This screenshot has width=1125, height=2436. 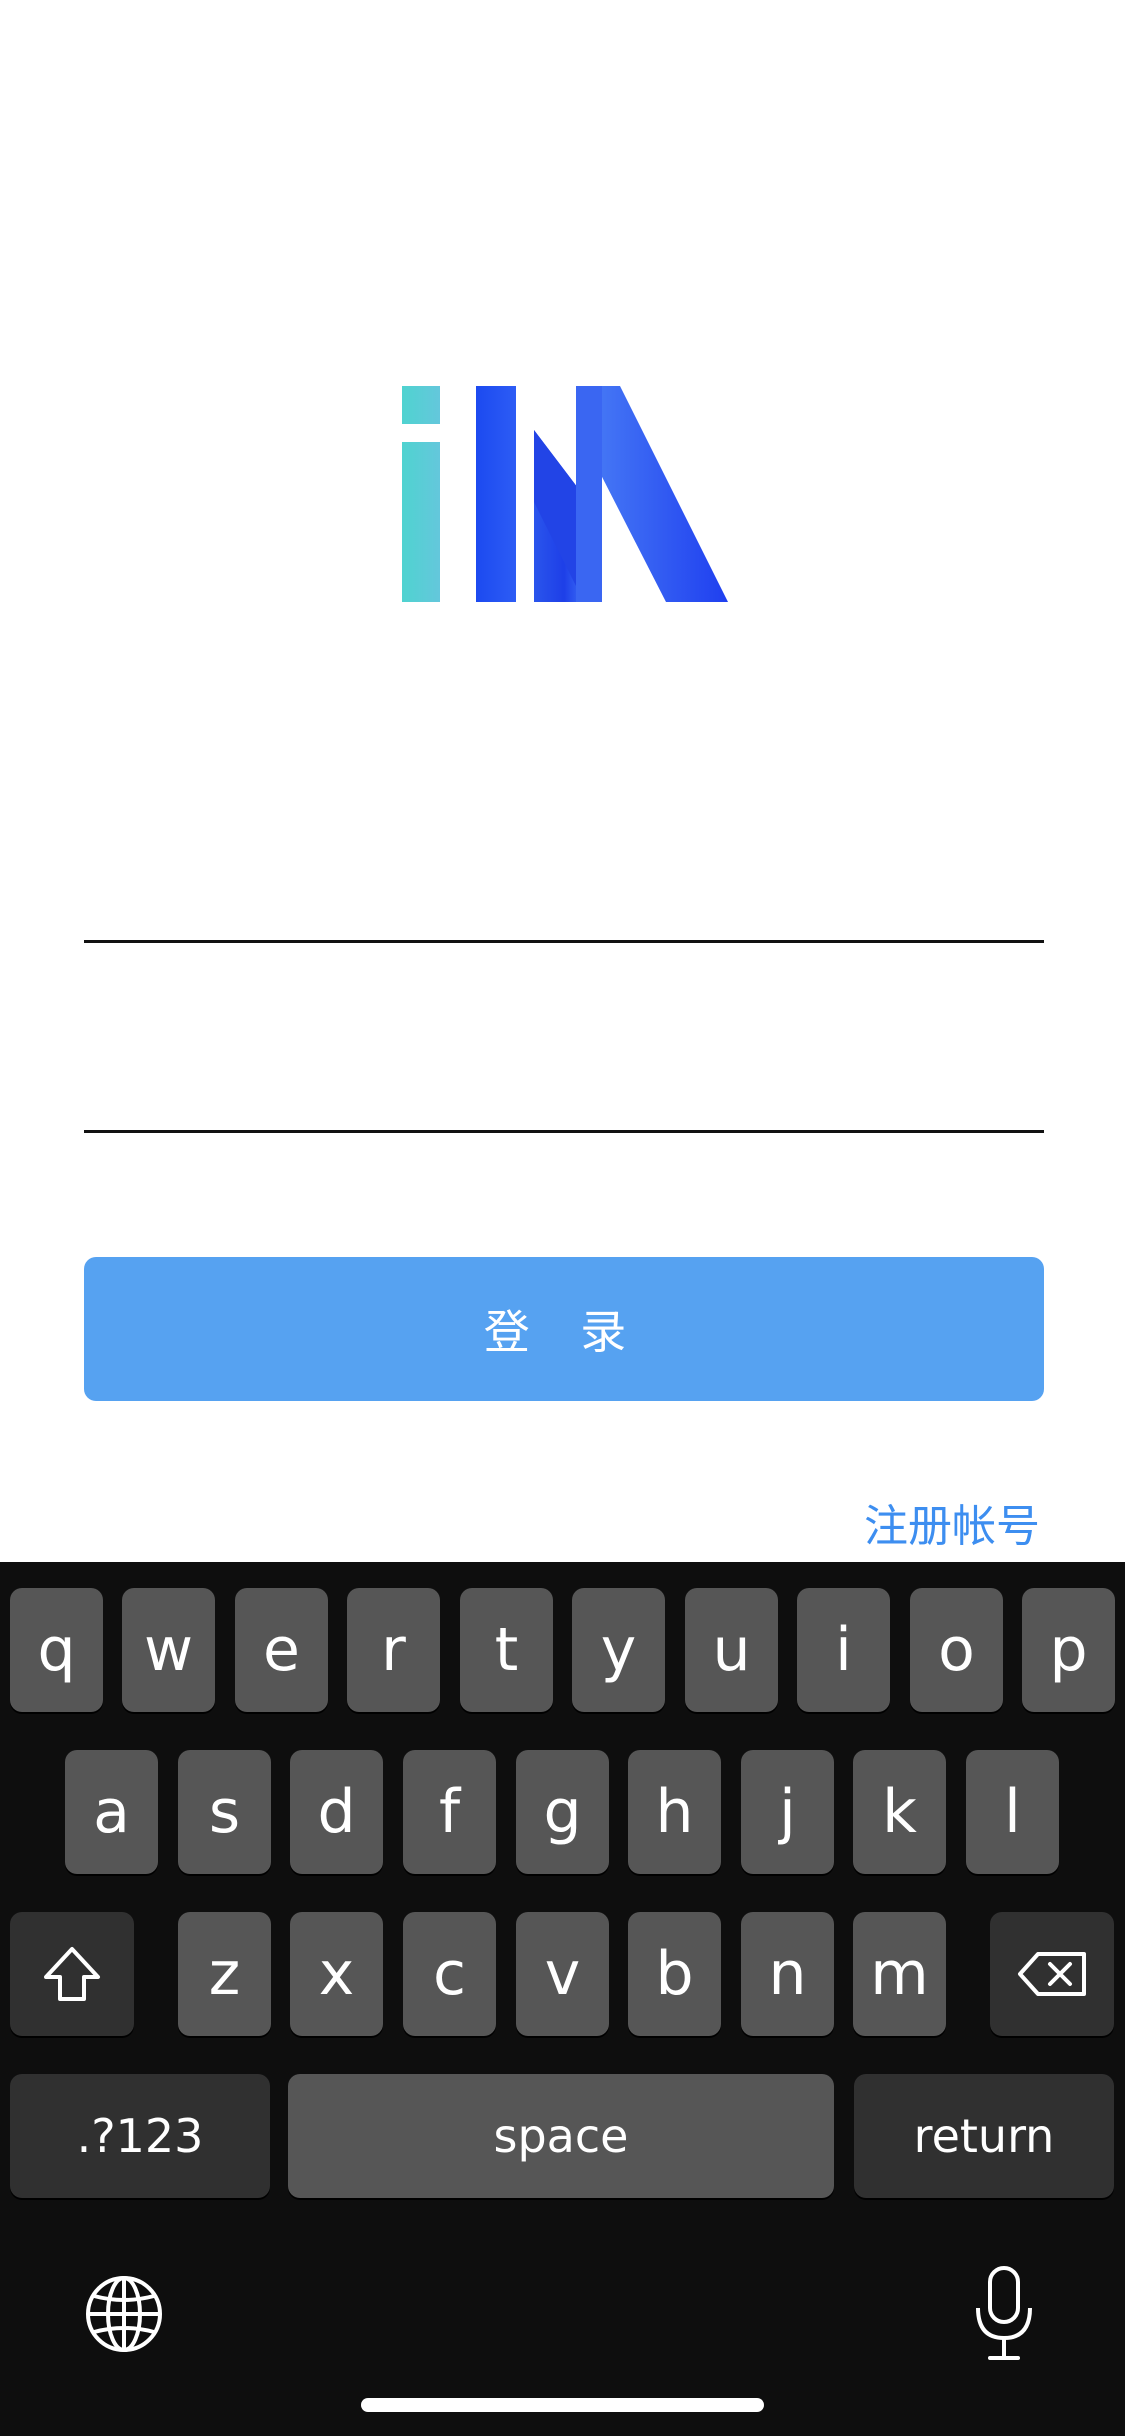 What do you see at coordinates (562, 1974) in the screenshot?
I see `key-v: v` at bounding box center [562, 1974].